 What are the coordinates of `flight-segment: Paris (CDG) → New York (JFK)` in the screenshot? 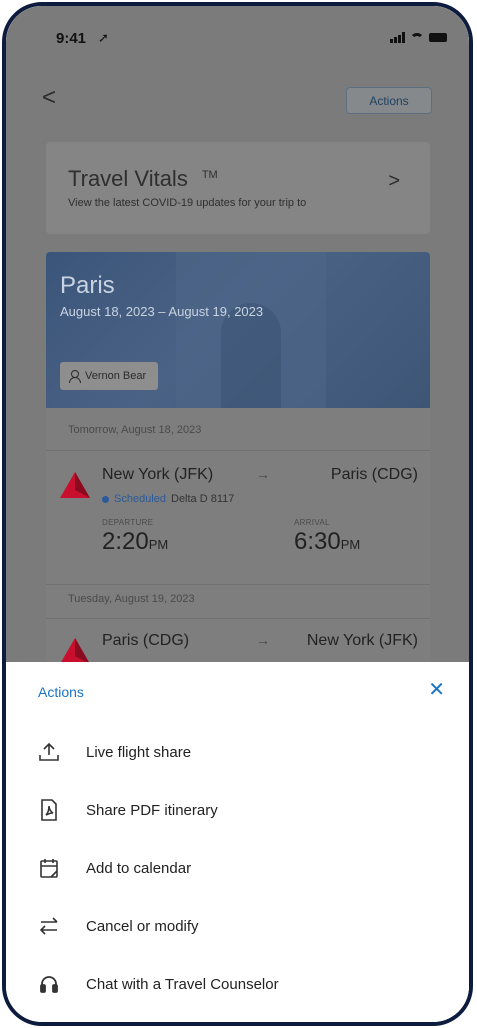 It's located at (238, 643).